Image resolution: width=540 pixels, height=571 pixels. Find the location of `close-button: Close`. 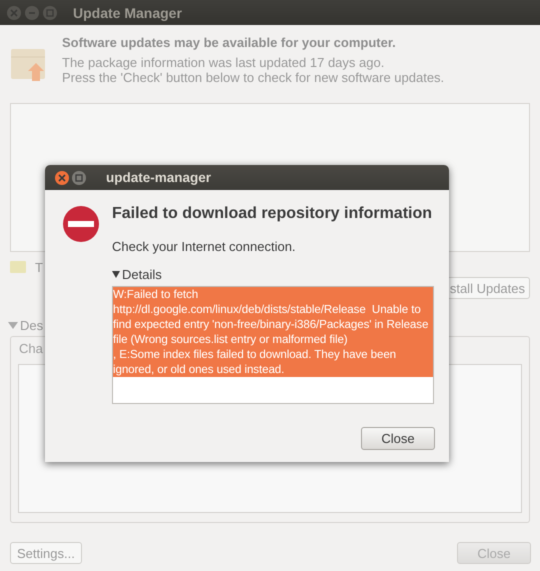

close-button: Close is located at coordinates (398, 438).